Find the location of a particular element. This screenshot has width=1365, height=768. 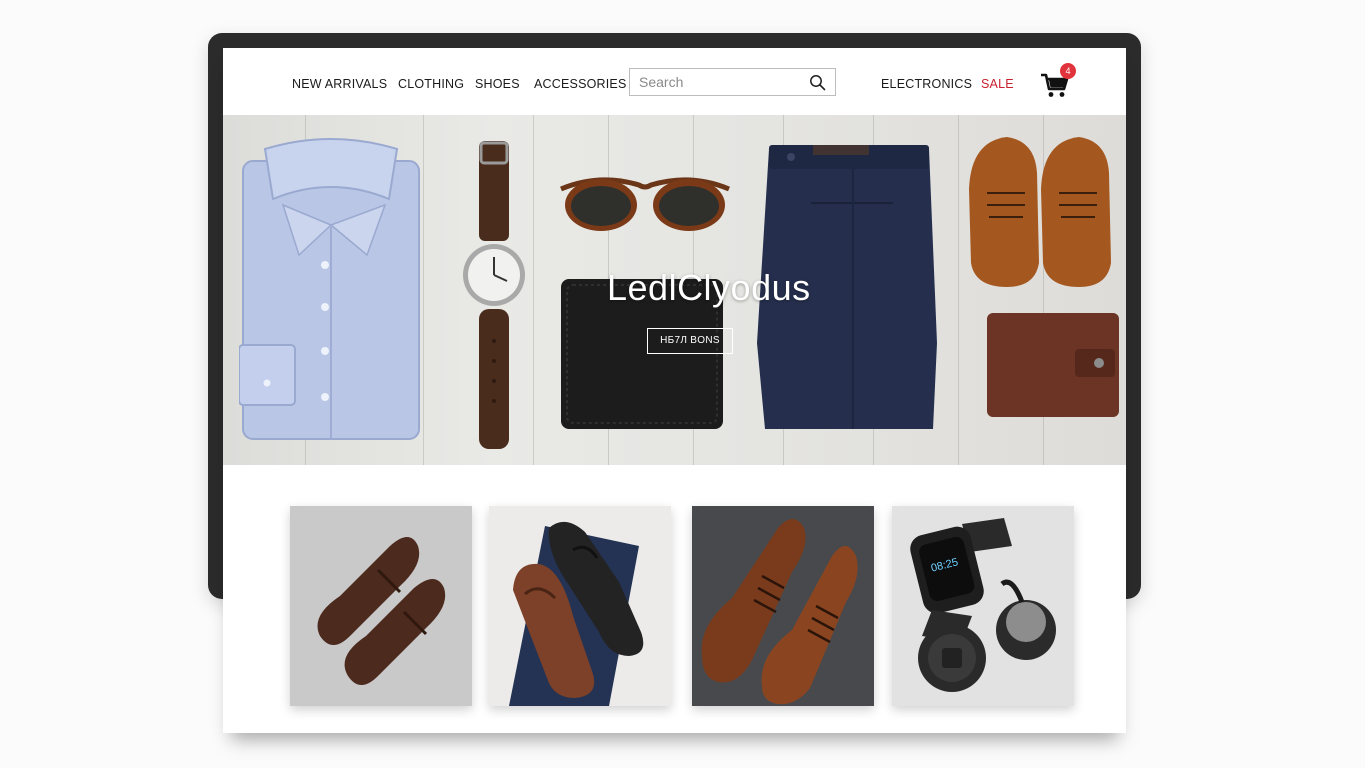

hero-cta-button: HБ7Л BONS is located at coordinates (690, 341).